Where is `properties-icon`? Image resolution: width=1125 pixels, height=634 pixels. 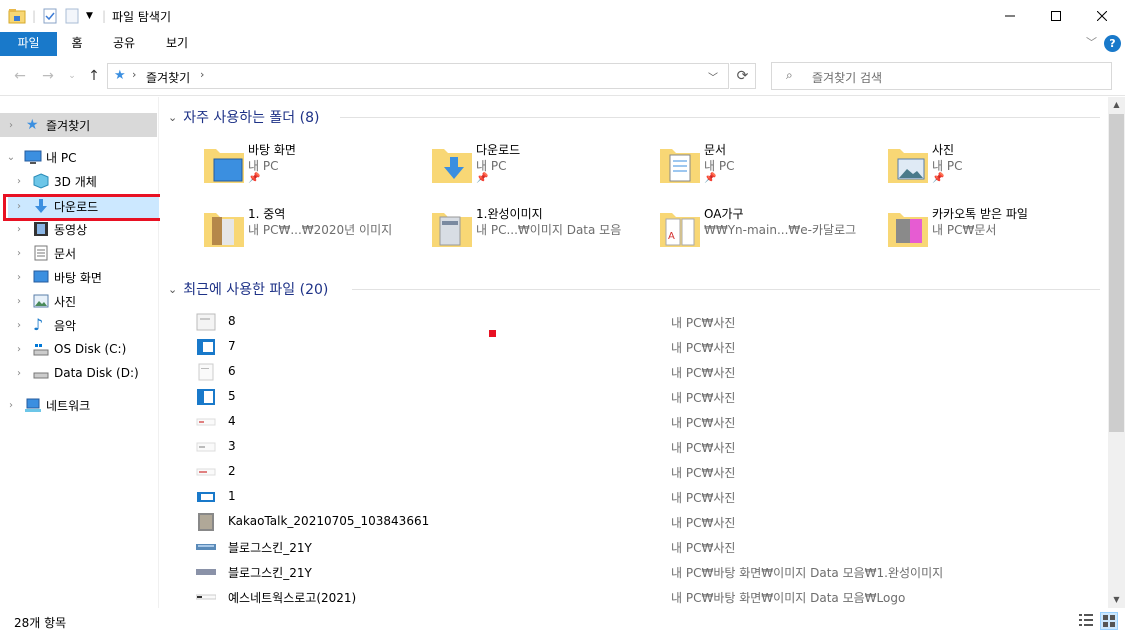 properties-icon is located at coordinates (50, 16).